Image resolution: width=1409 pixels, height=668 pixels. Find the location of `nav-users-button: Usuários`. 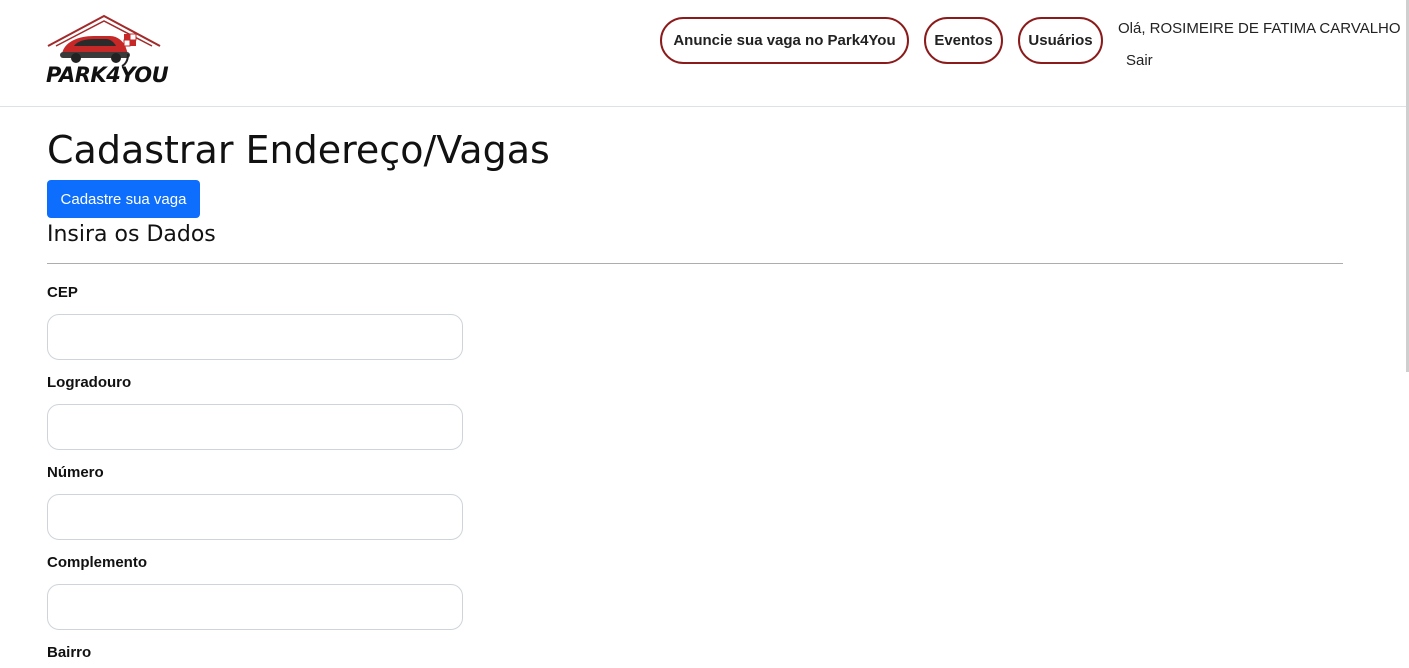

nav-users-button: Usuários is located at coordinates (1060, 40).